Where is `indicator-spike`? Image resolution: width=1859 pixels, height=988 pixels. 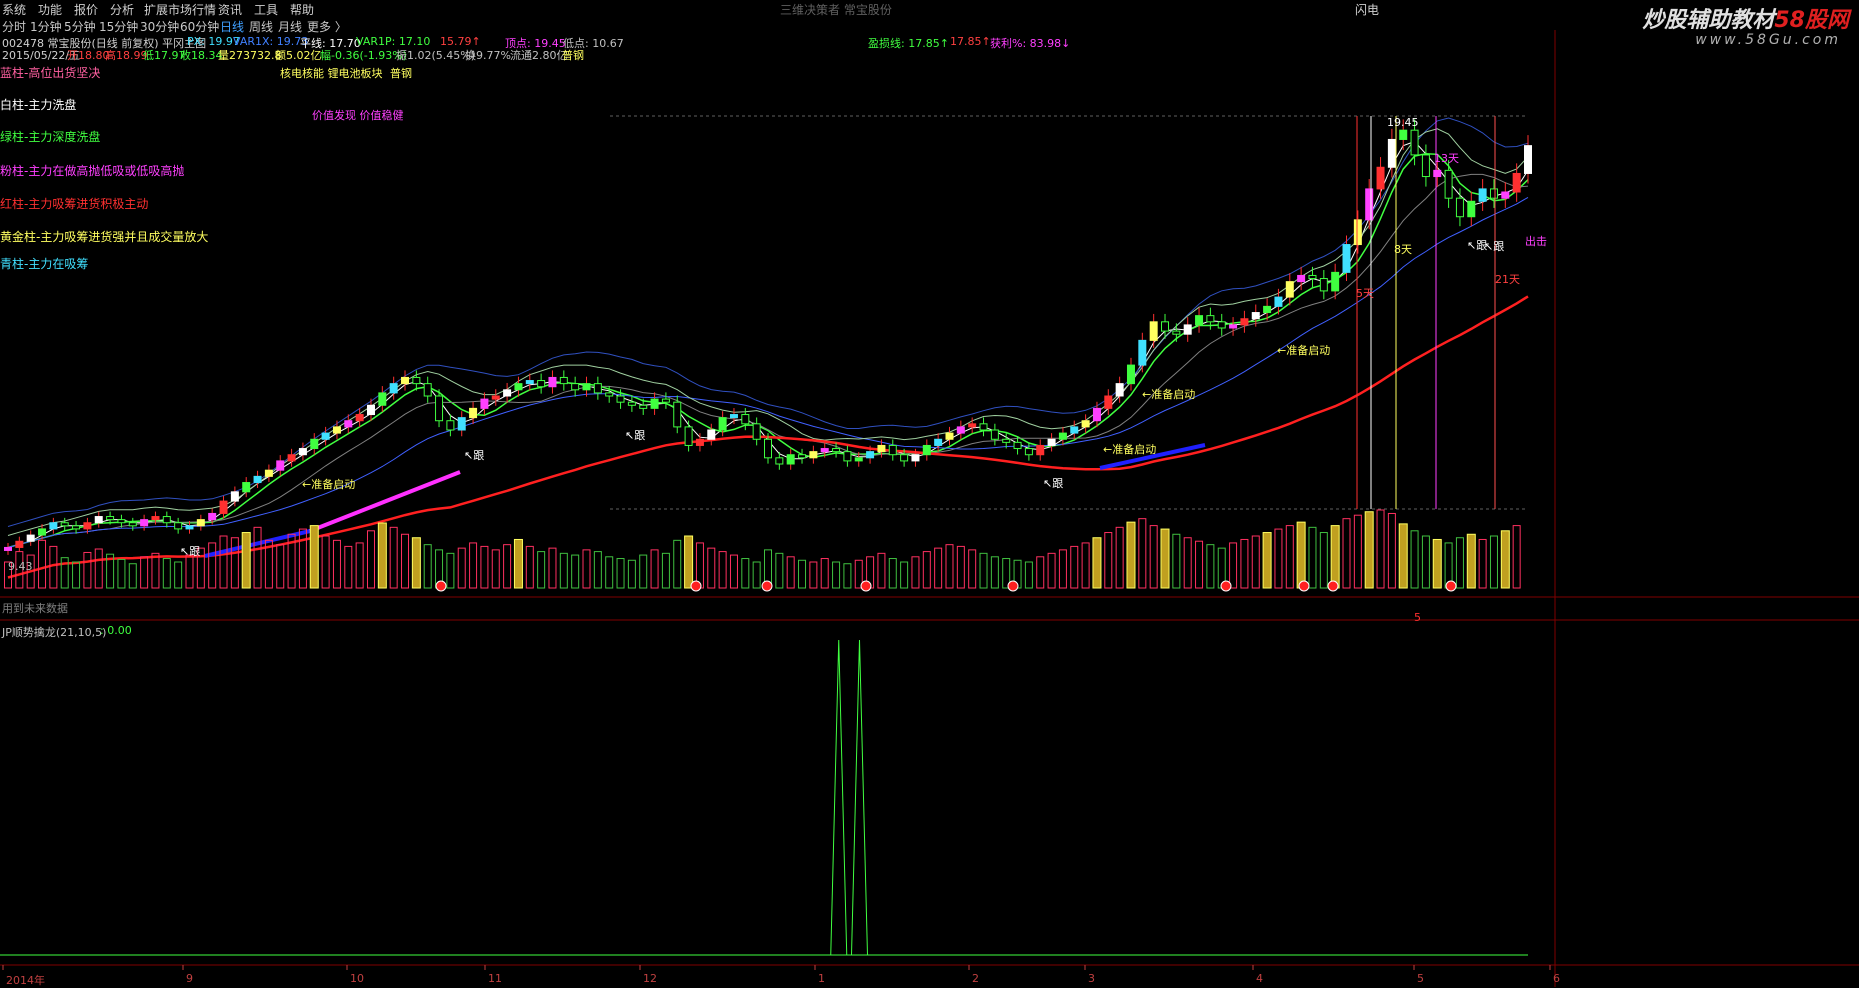 indicator-spike is located at coordinates (859, 797).